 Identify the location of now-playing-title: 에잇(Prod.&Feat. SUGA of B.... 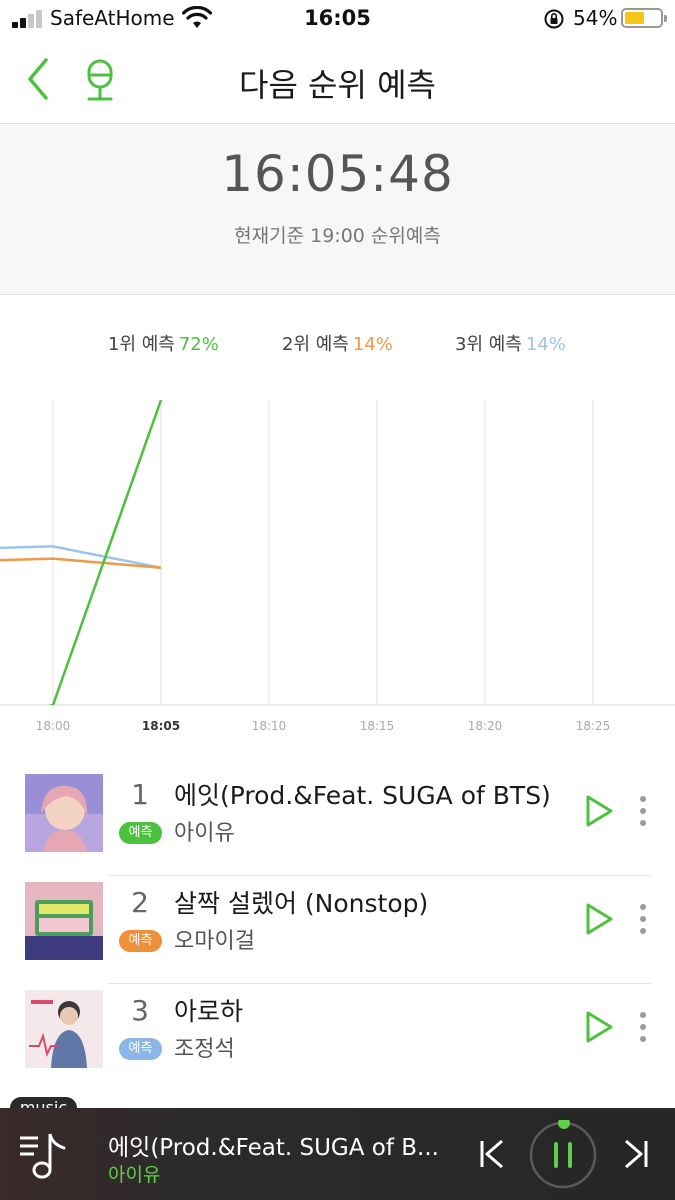
(273, 1145).